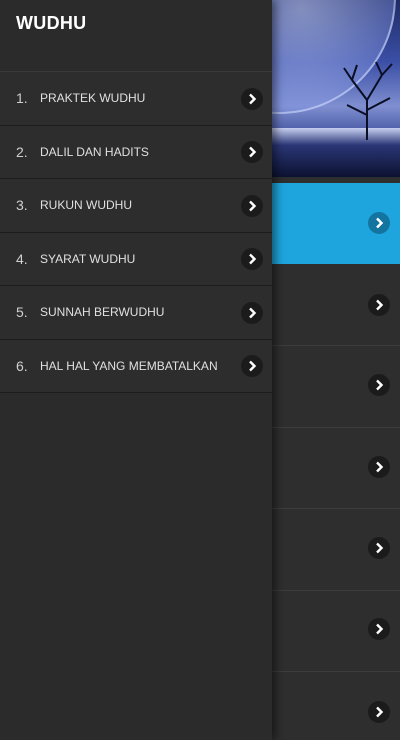 The width and height of the screenshot is (400, 740). What do you see at coordinates (94, 151) in the screenshot?
I see `item-label: DALIL DAN HADITS` at bounding box center [94, 151].